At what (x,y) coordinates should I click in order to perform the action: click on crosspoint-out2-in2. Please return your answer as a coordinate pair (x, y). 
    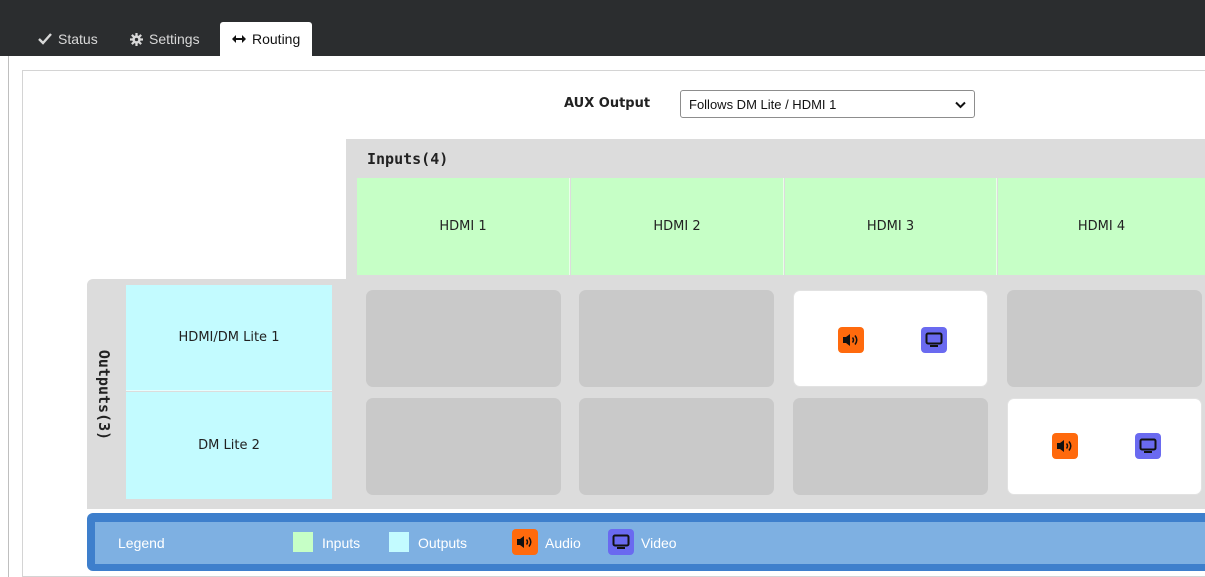
    Looking at the image, I should click on (676, 446).